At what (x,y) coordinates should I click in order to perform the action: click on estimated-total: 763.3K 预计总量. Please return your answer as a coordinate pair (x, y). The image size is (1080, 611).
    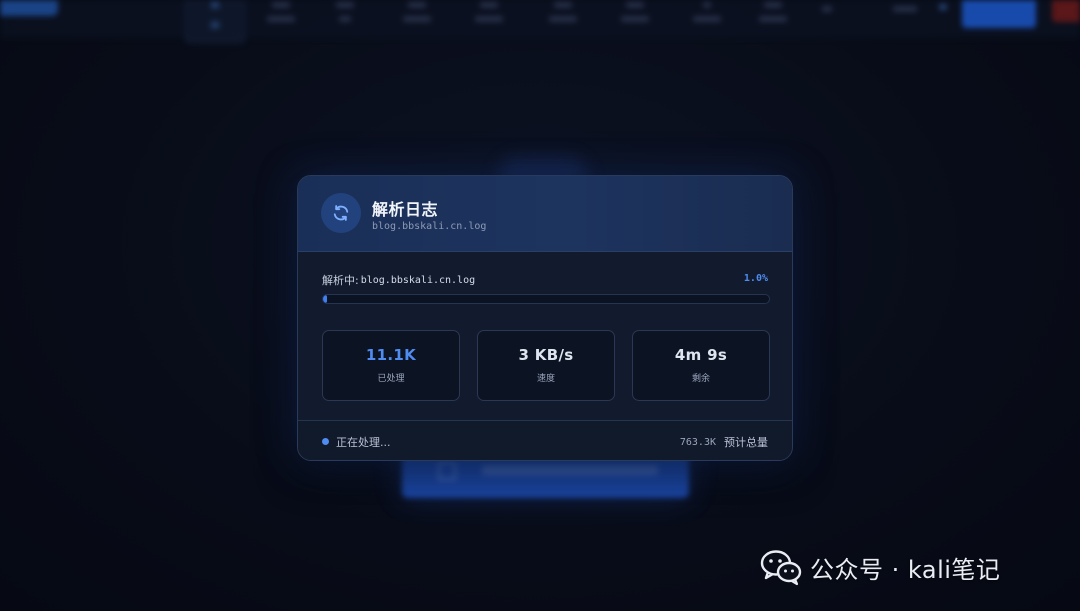
    Looking at the image, I should click on (724, 442).